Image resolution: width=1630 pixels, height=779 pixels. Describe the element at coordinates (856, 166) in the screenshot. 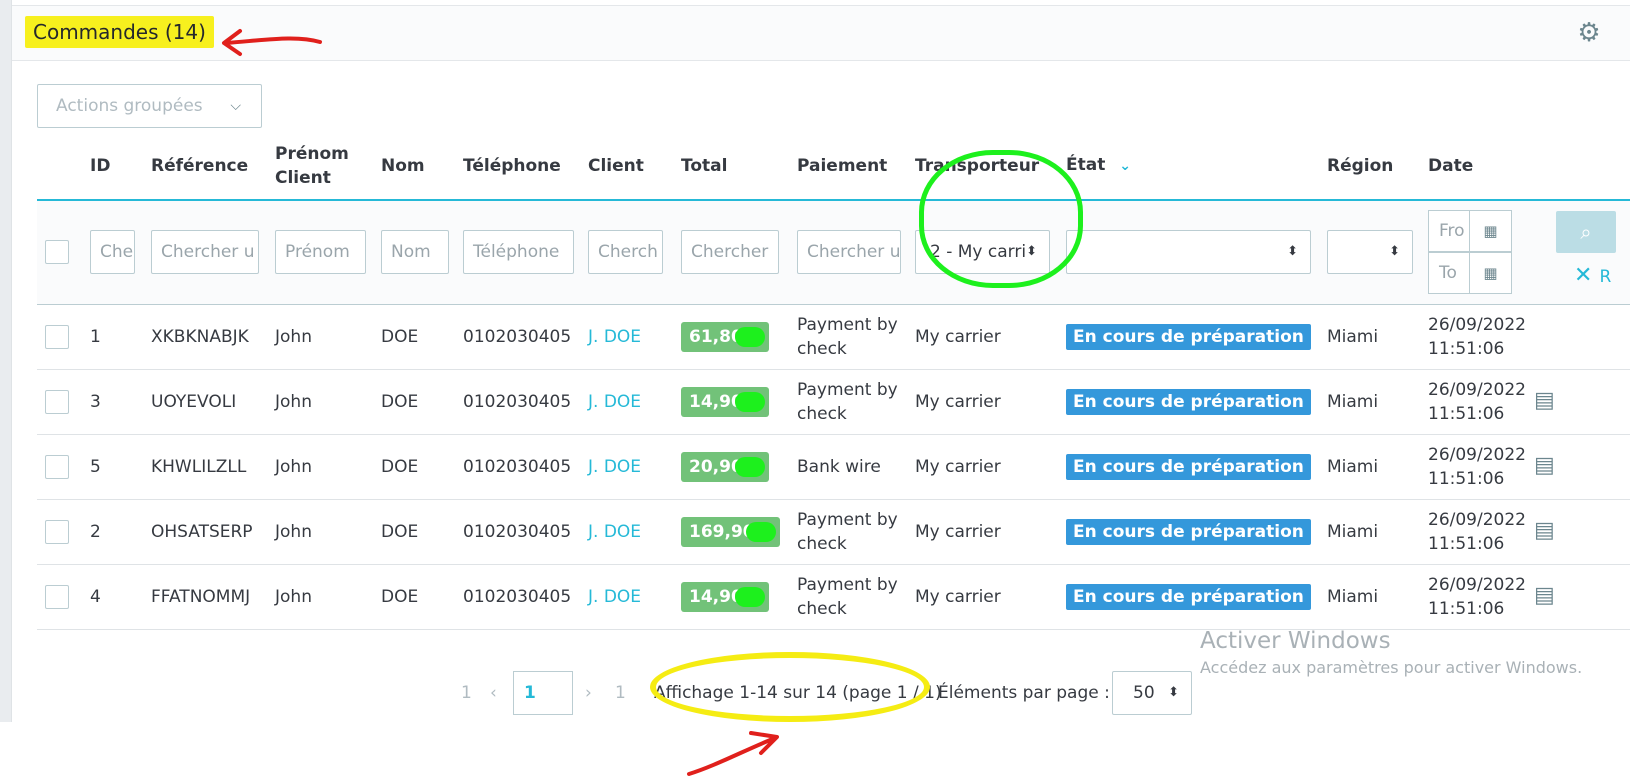

I see `header-payment: Paiement` at that location.